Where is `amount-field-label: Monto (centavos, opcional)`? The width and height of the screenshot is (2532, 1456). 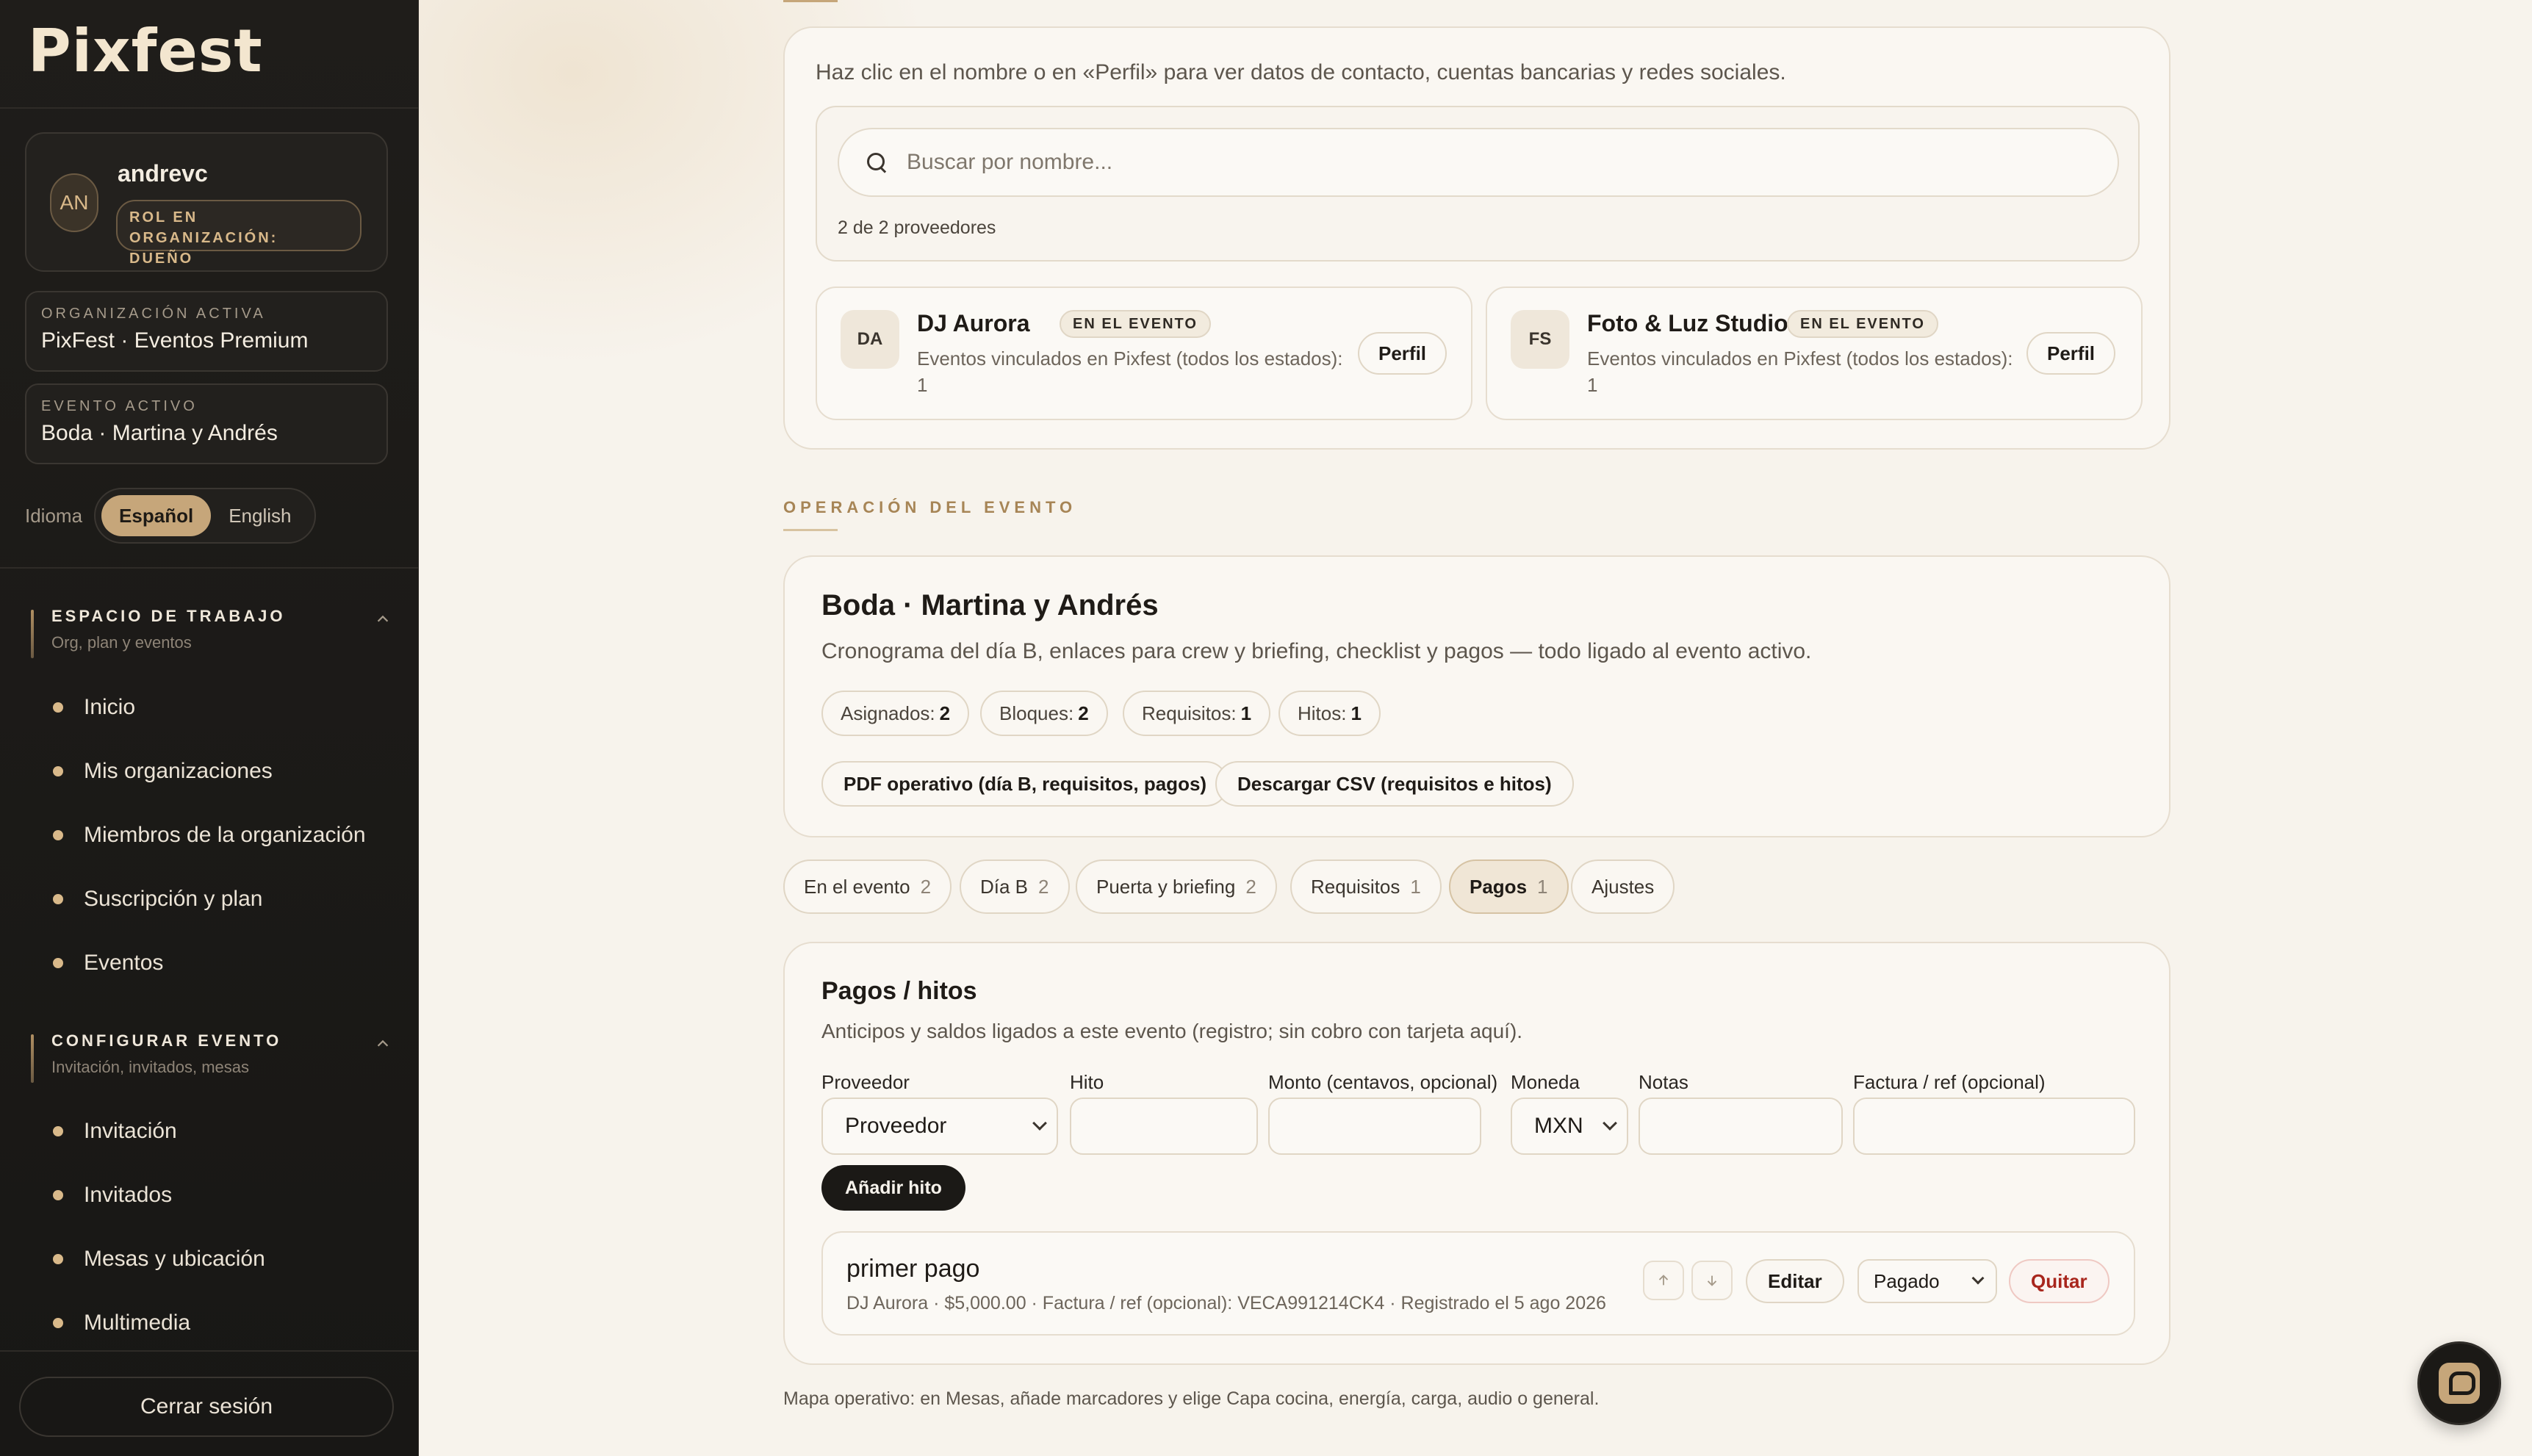
amount-field-label: Monto (centavos, opcional) is located at coordinates (1383, 1082).